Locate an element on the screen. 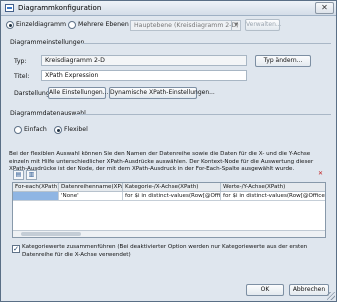  cancel-button: Abbrechen is located at coordinates (309, 290).